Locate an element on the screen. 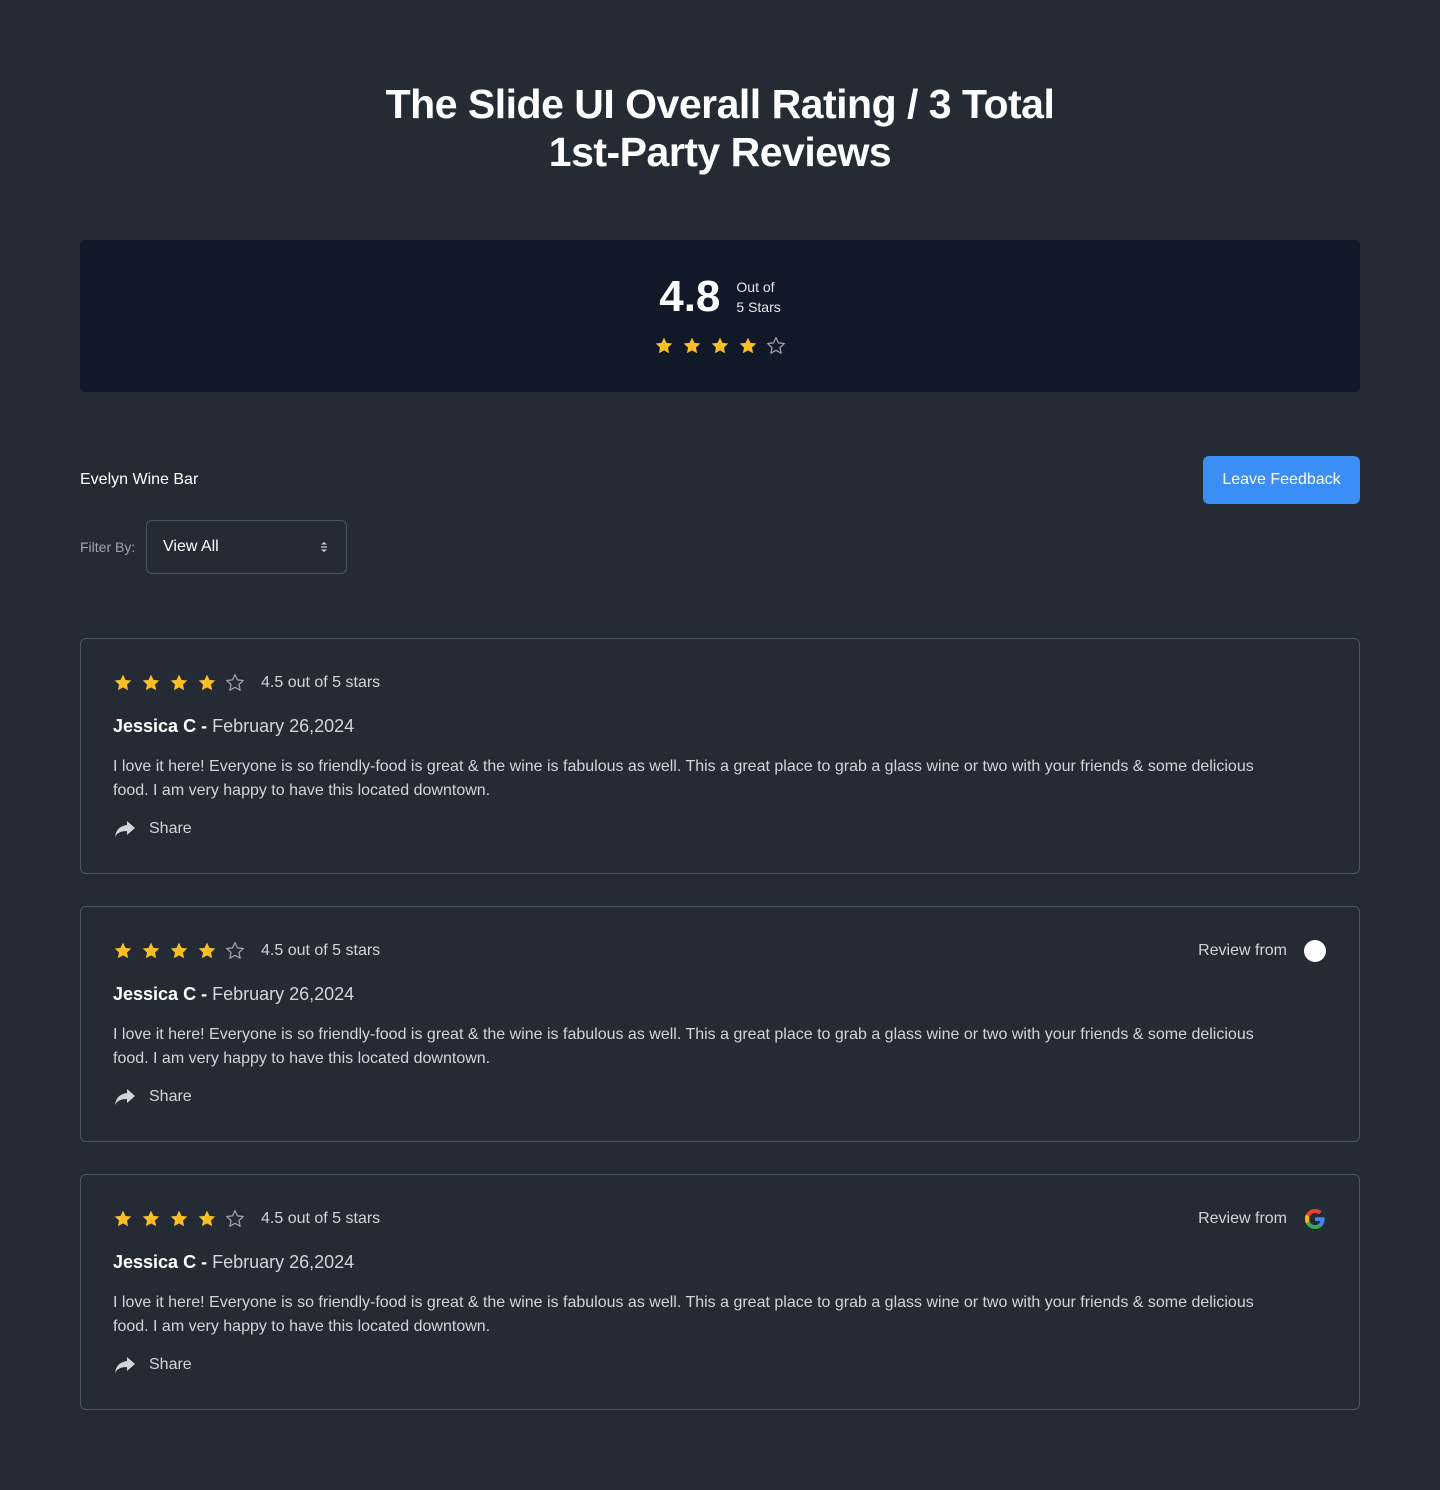 Image resolution: width=1440 pixels, height=1490 pixels. business-name: Evelyn Wine Bar is located at coordinates (139, 479).